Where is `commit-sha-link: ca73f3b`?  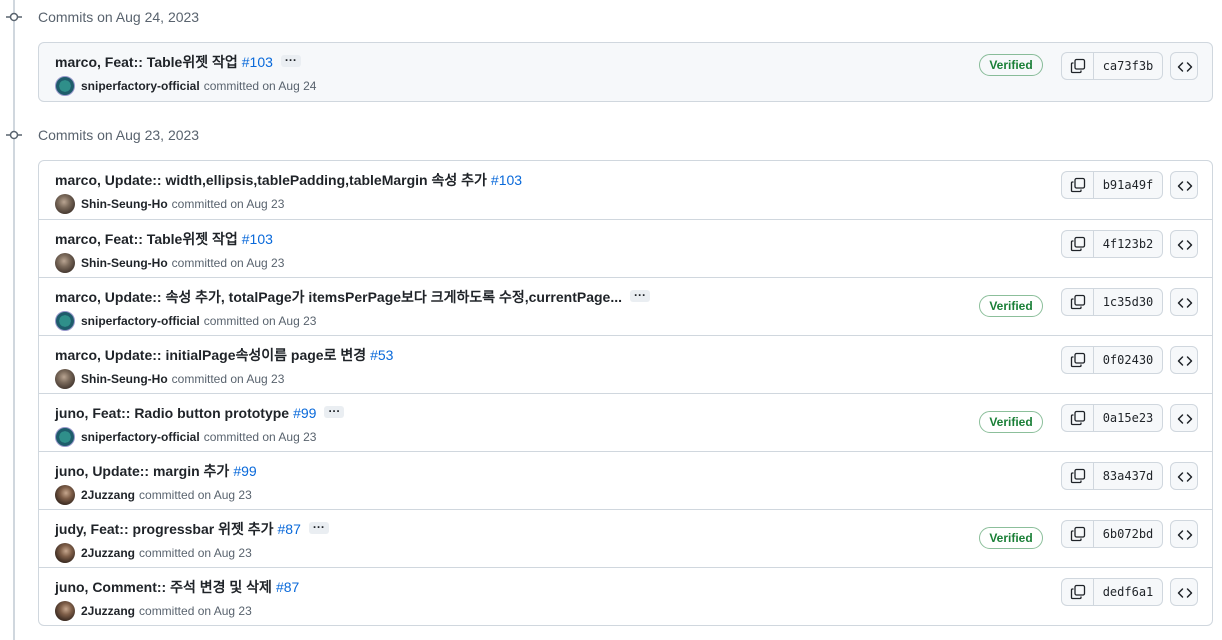 commit-sha-link: ca73f3b is located at coordinates (1128, 66).